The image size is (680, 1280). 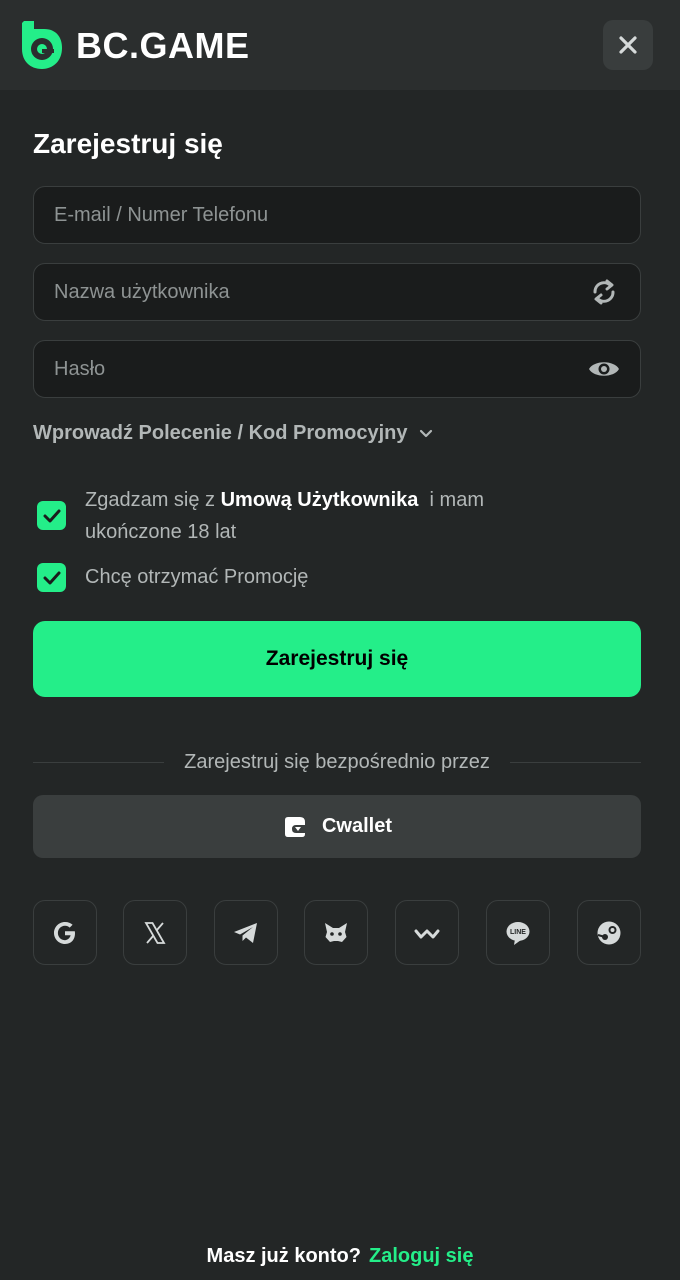 I want to click on close-button, so click(x=628, y=45).